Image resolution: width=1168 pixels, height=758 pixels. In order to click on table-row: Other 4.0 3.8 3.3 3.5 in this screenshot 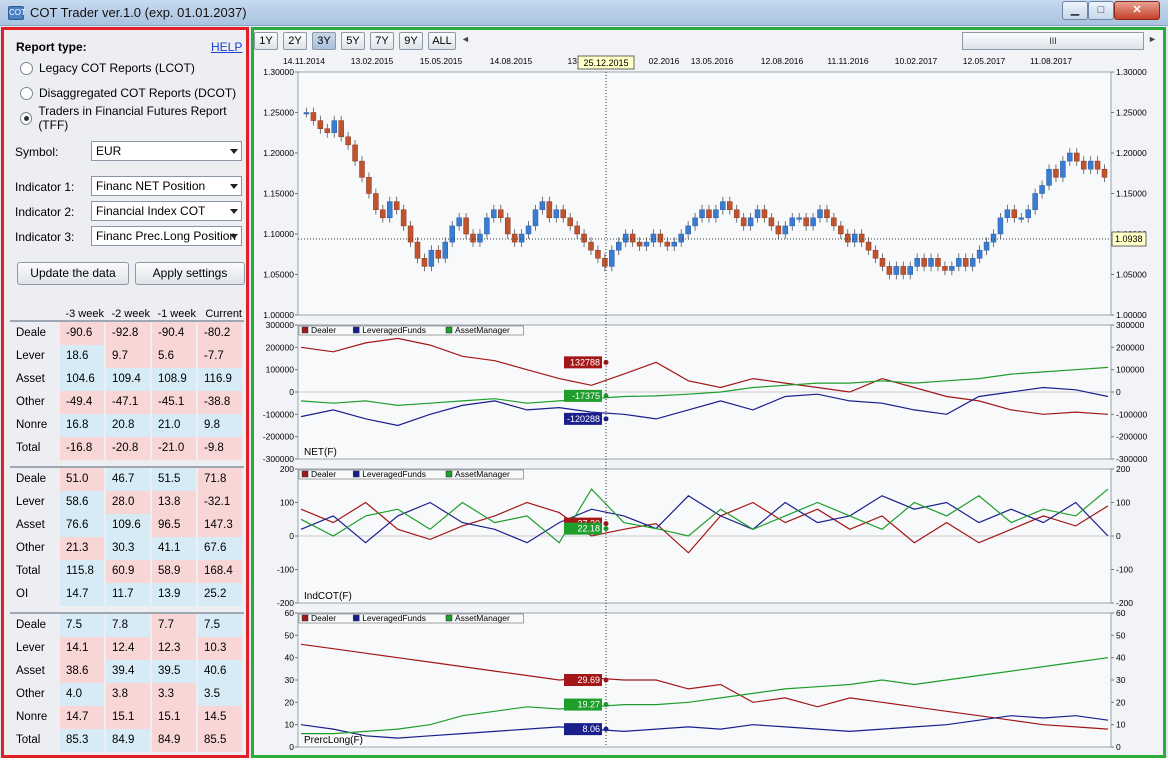, I will do `click(127, 694)`.